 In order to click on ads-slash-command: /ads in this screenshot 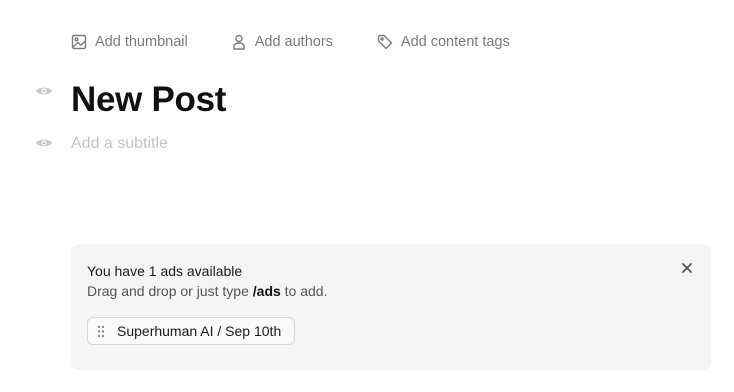, I will do `click(266, 291)`.